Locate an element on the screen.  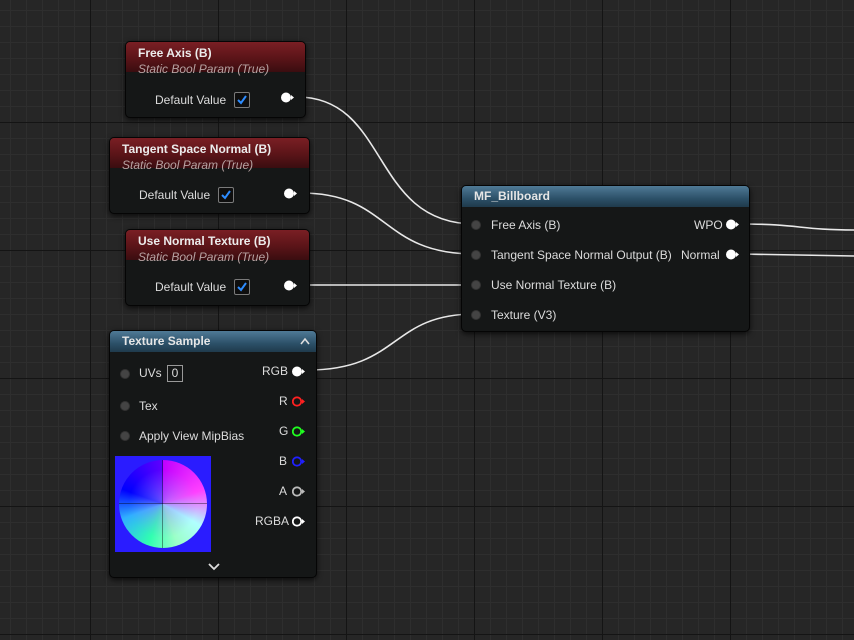
output-pin-g is located at coordinates (298, 431).